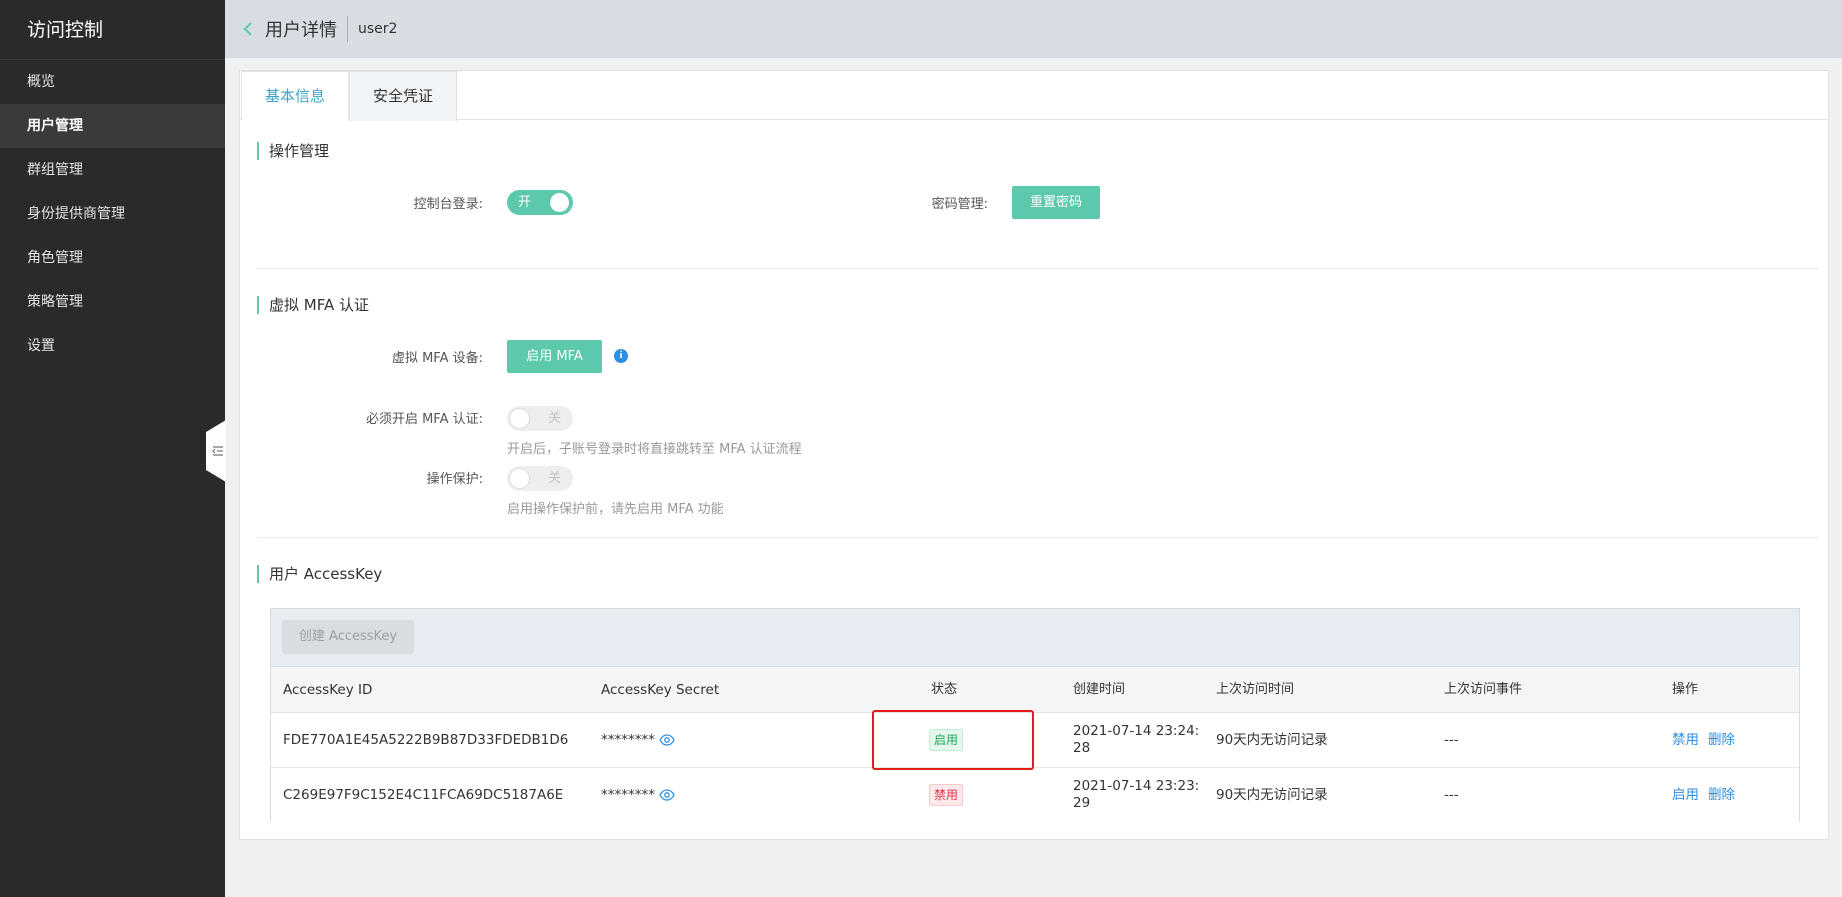 The width and height of the screenshot is (1842, 897). Describe the element at coordinates (327, 690) in the screenshot. I see `column-header-id: AccessKey ID` at that location.